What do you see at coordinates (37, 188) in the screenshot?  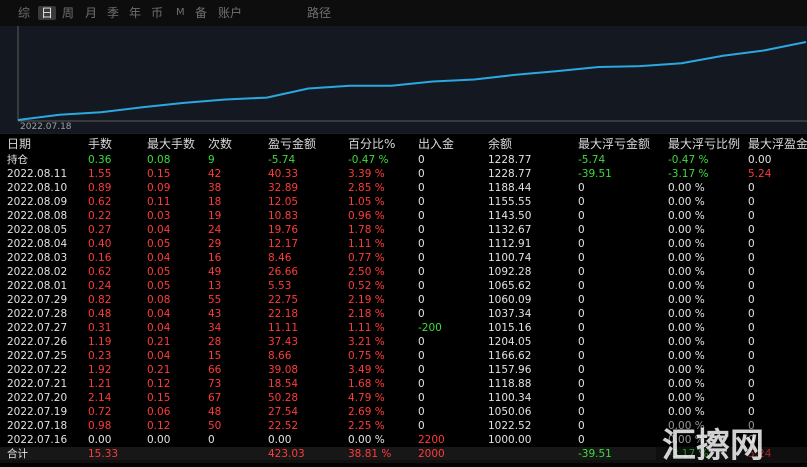 I see `cell-date: 2022.08.10` at bounding box center [37, 188].